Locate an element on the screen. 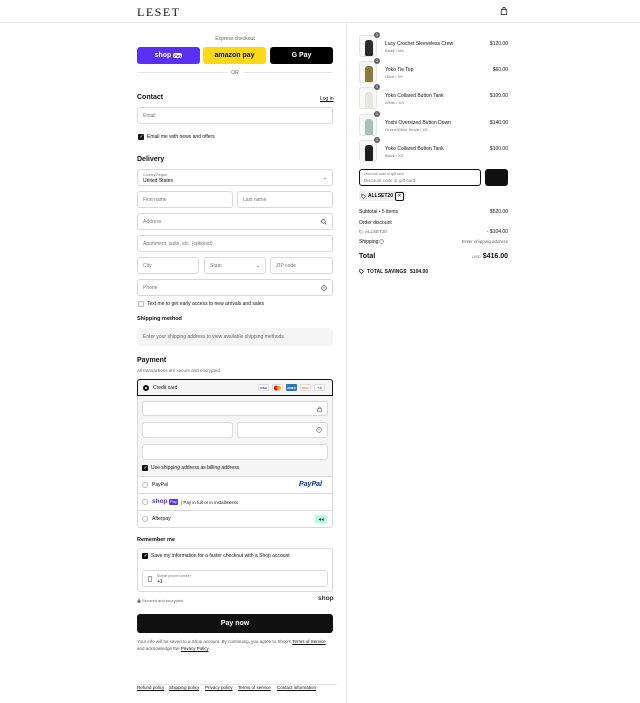  newsletter-checkbox is located at coordinates (141, 137).